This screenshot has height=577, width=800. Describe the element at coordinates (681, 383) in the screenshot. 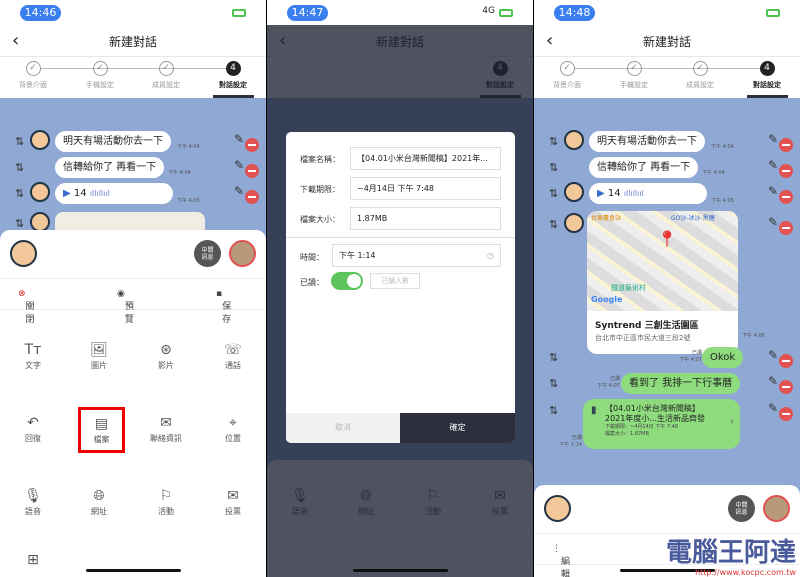

I see `message-bubble: 看到了 我排一下行事曆` at that location.